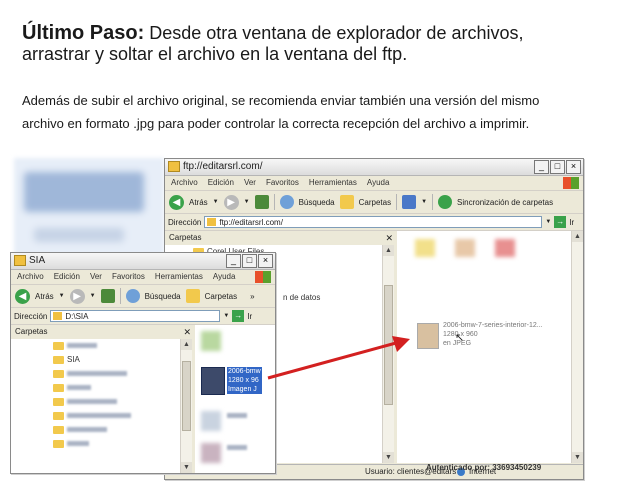 The height and width of the screenshot is (502, 618). Describe the element at coordinates (460, 338) in the screenshot. I see `mouse-cursor-icon: ↖` at that location.